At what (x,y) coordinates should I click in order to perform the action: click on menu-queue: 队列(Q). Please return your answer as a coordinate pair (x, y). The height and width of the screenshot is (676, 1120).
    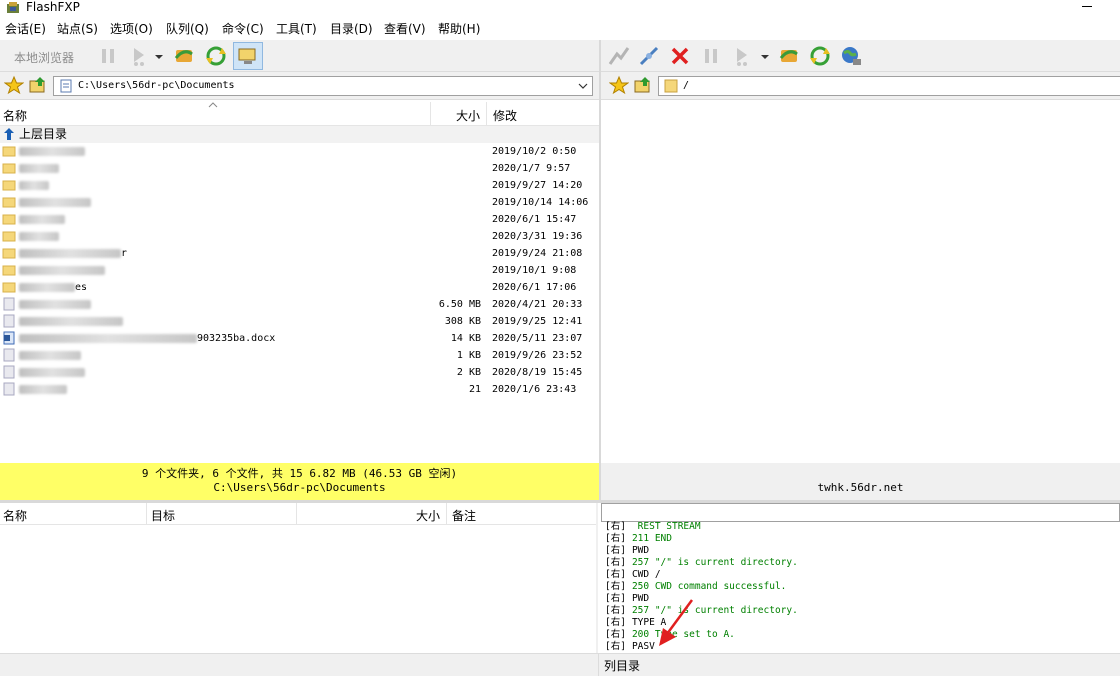
    Looking at the image, I should click on (187, 29).